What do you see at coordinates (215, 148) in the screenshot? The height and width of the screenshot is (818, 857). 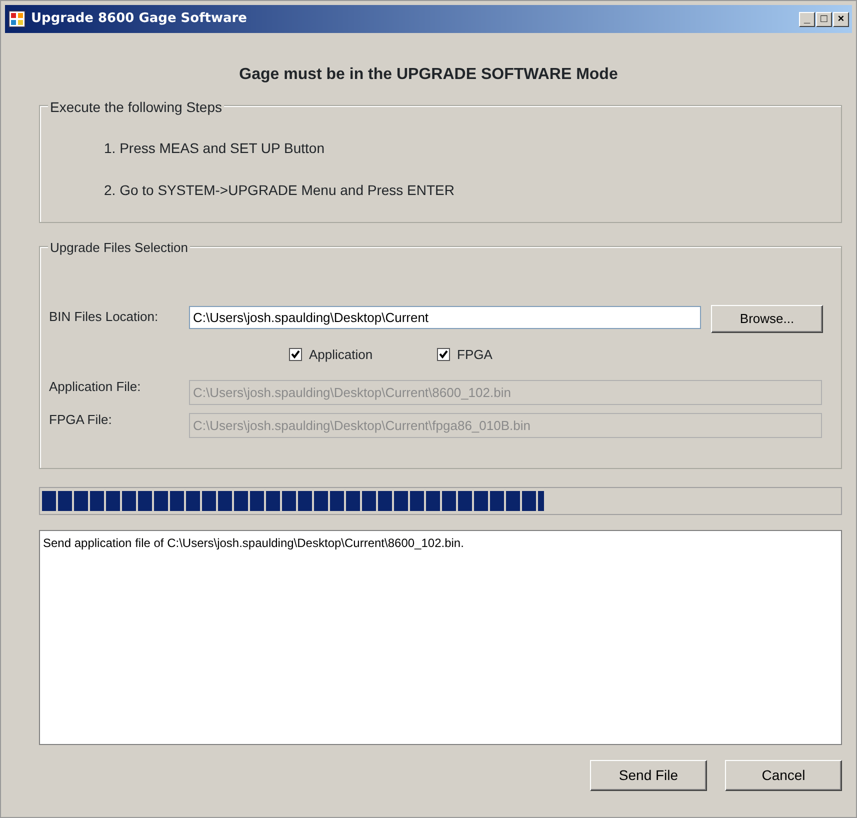 I see `step-text: 1. Press MEAS and SET UP Button` at bounding box center [215, 148].